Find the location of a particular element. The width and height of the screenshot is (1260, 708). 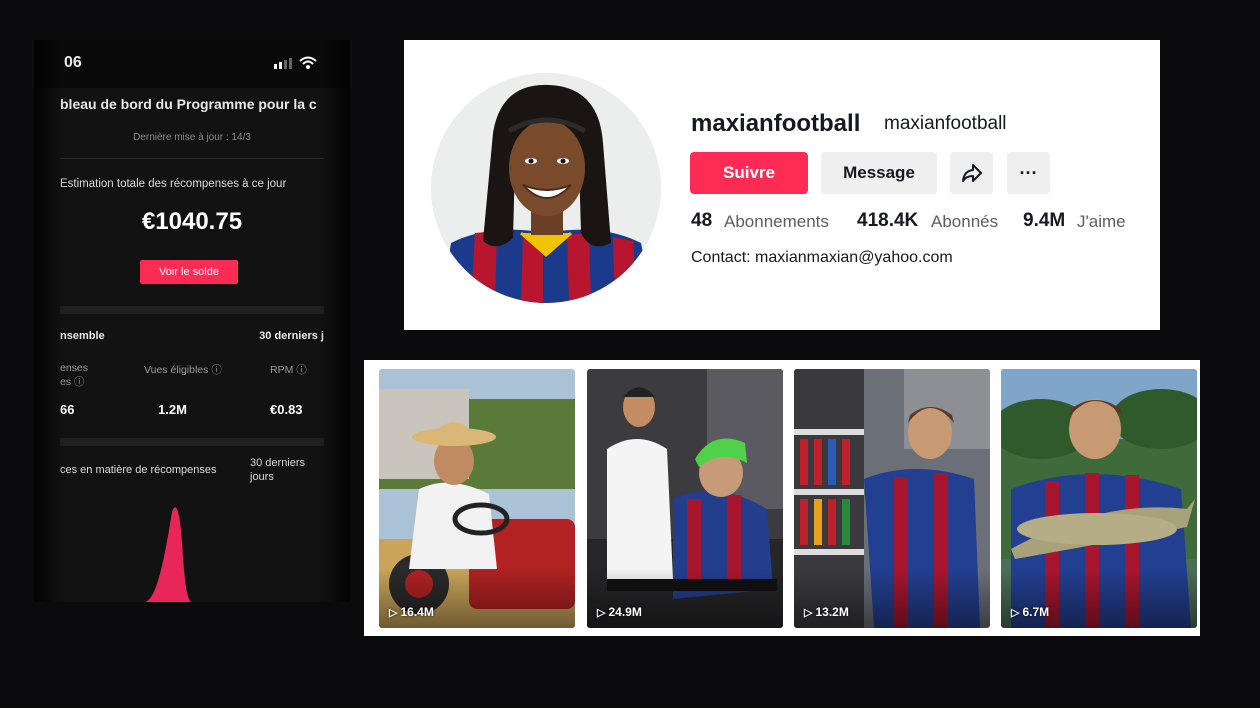

profile-username: maxianfootball is located at coordinates (776, 123).